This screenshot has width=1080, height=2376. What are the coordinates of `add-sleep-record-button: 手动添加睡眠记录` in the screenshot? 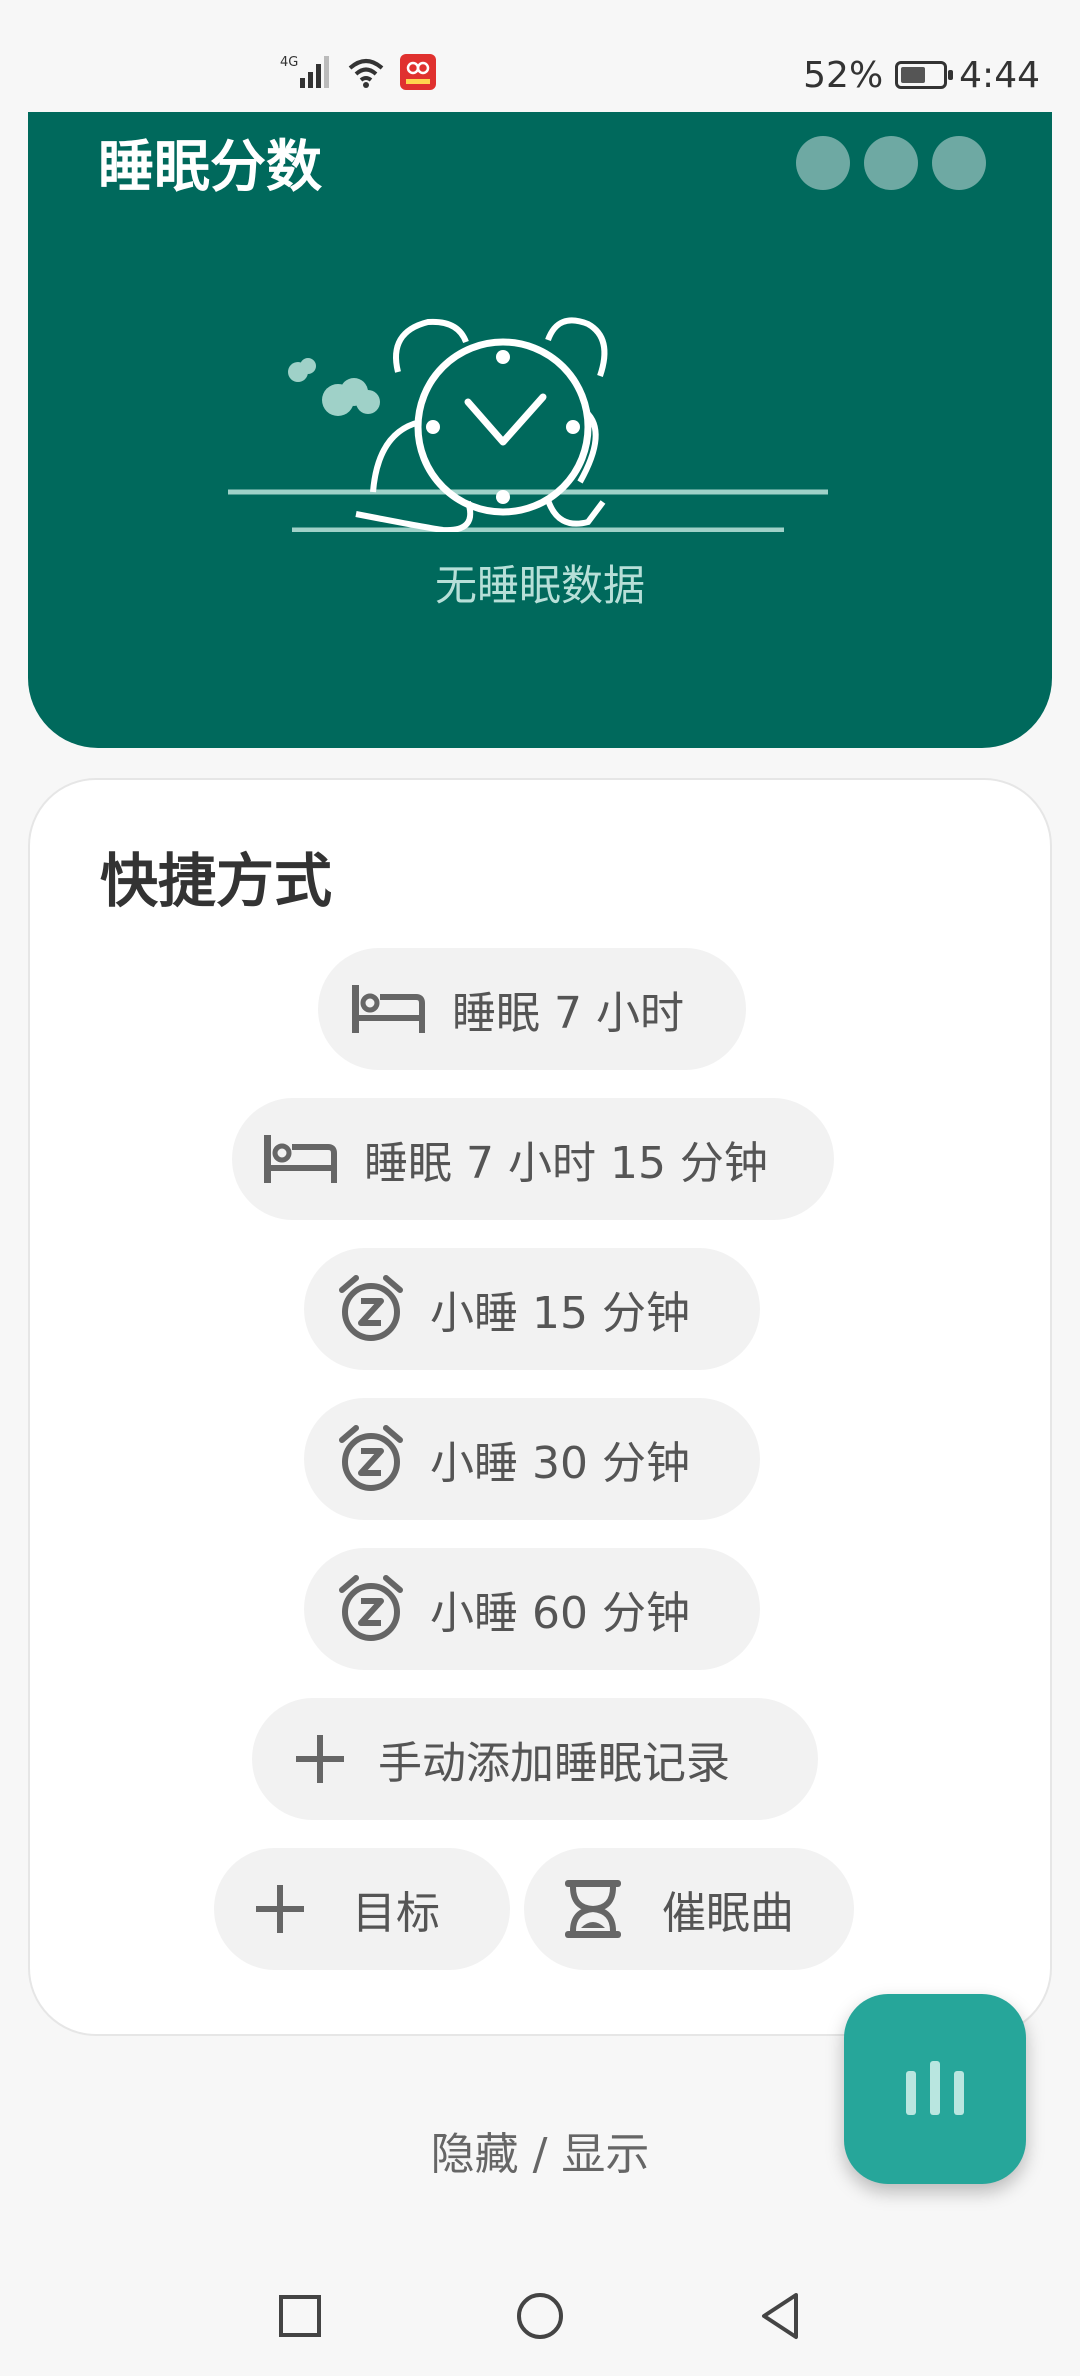 It's located at (535, 1759).